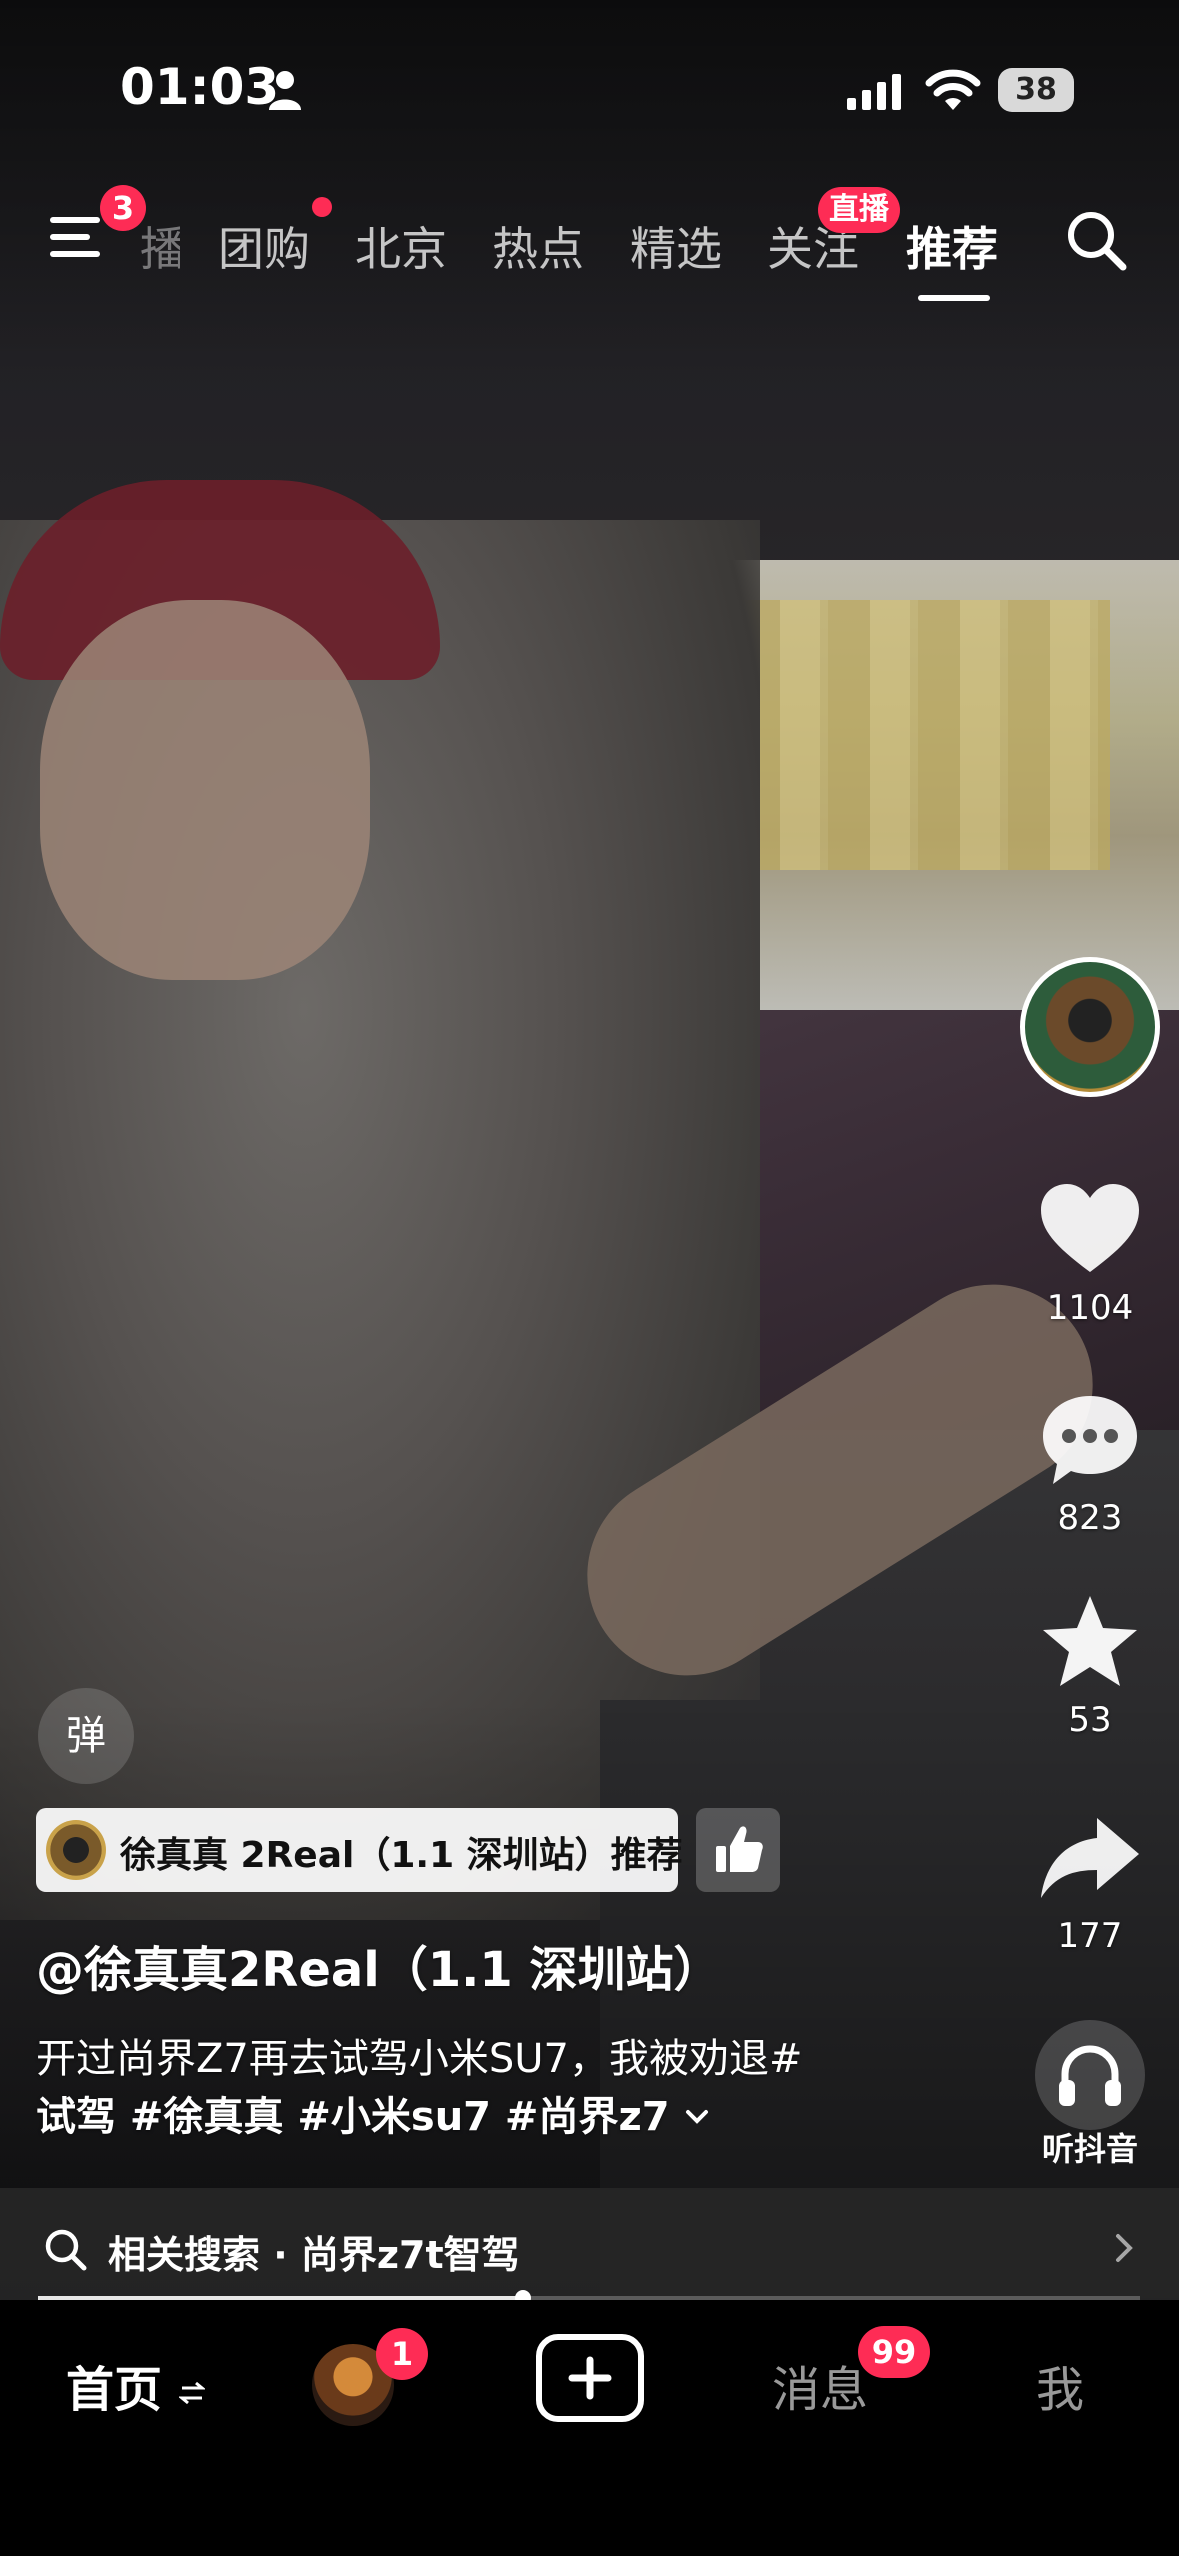 This screenshot has width=1179, height=2556. What do you see at coordinates (874, 92) in the screenshot?
I see `cellular-signal-icon` at bounding box center [874, 92].